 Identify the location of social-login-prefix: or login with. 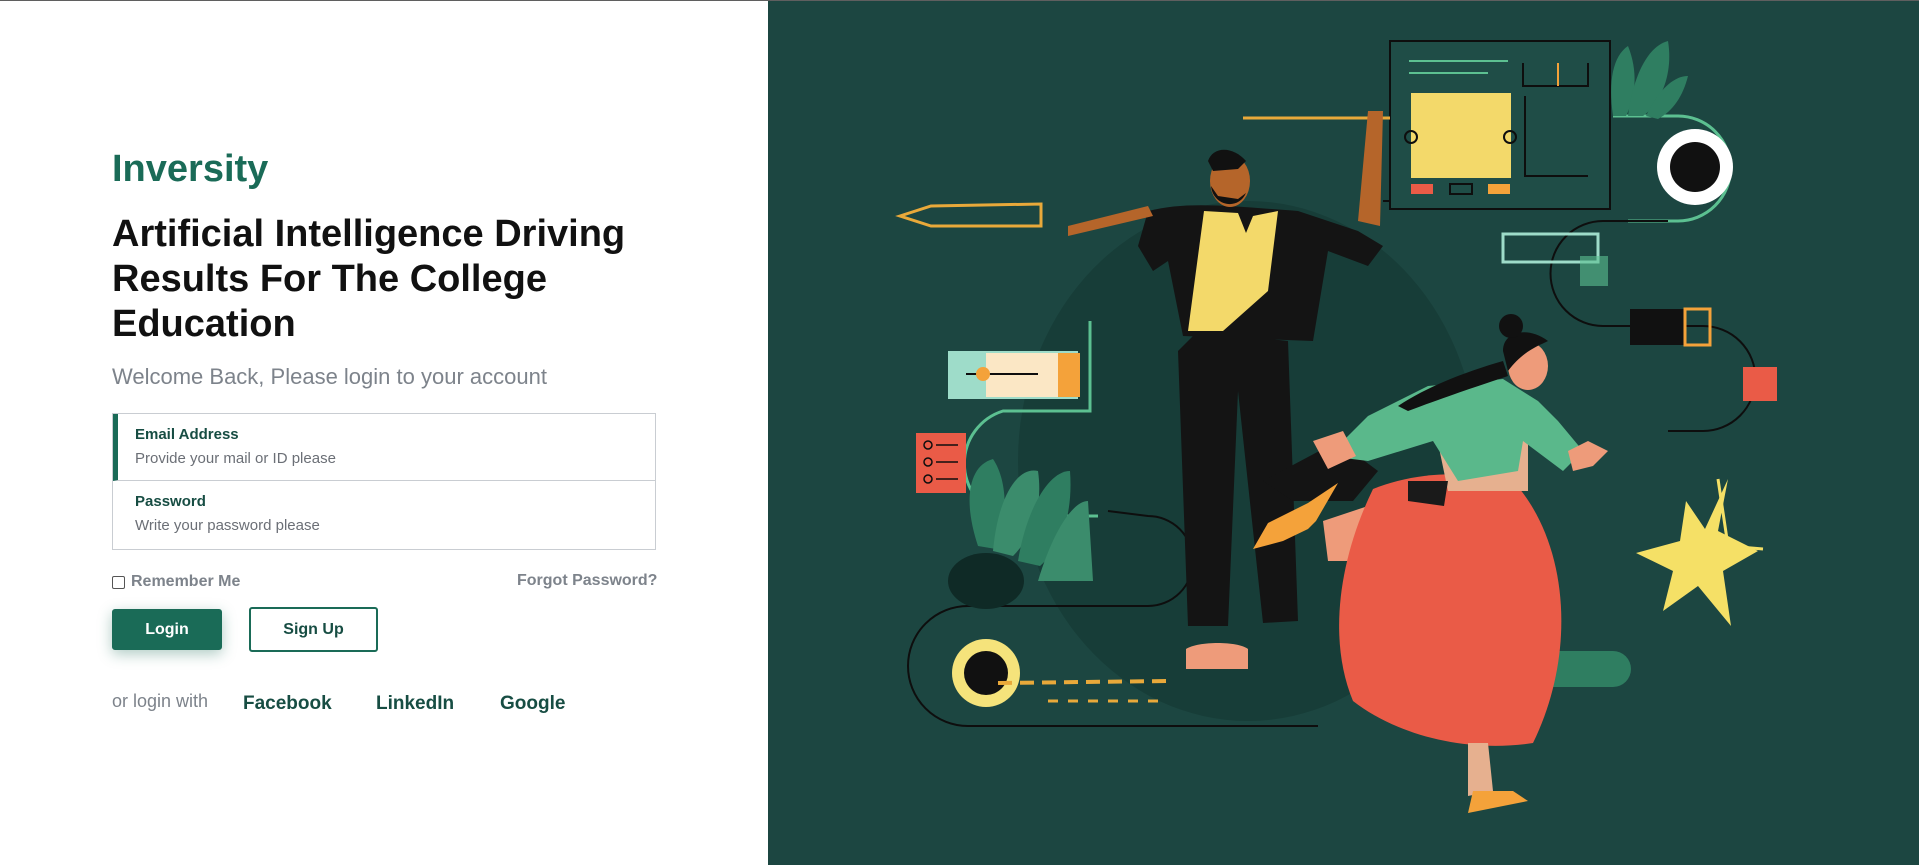
(160, 701).